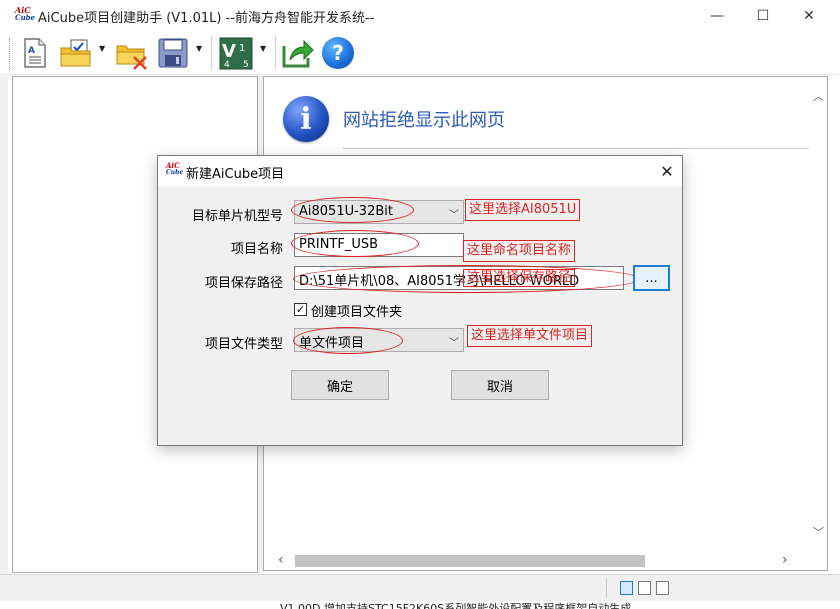  Describe the element at coordinates (298, 53) in the screenshot. I see `export-icon` at that location.